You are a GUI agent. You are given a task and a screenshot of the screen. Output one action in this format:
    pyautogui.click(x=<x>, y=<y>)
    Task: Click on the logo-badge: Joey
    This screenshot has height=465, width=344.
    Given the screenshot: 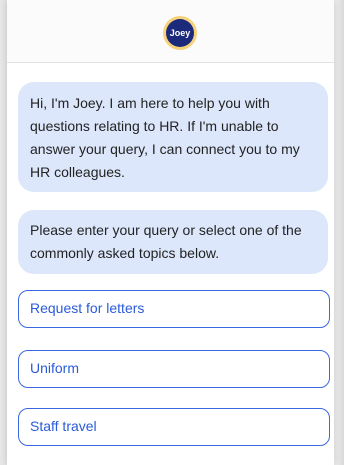 What is the action you would take?
    pyautogui.click(x=180, y=33)
    